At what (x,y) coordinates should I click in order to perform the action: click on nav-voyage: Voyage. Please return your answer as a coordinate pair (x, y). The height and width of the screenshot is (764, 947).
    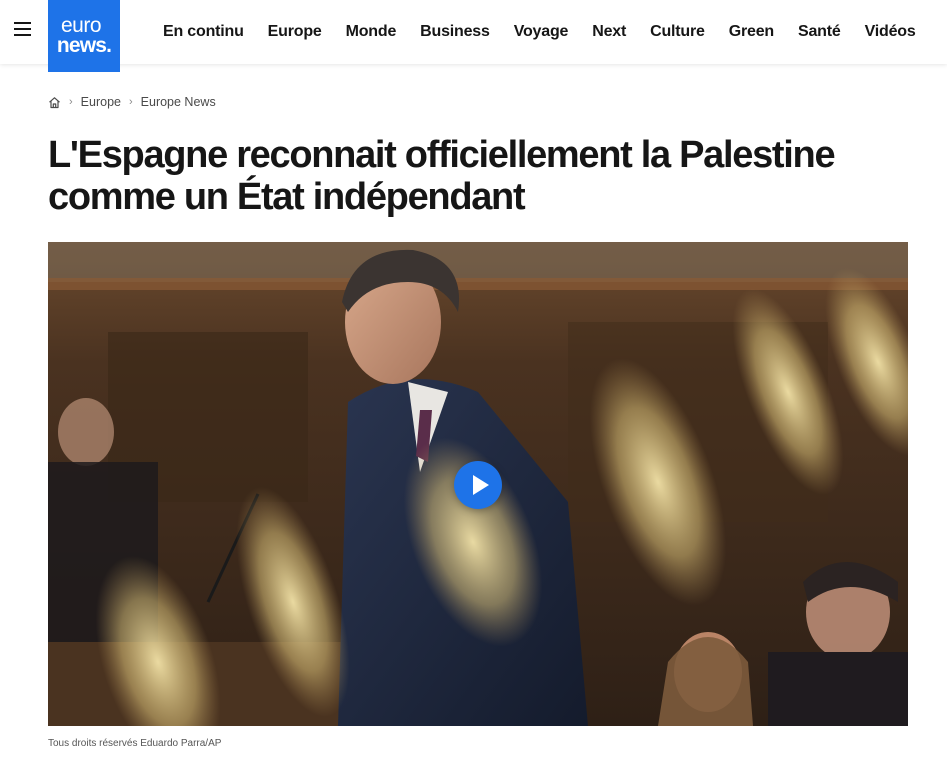
    Looking at the image, I should click on (541, 32).